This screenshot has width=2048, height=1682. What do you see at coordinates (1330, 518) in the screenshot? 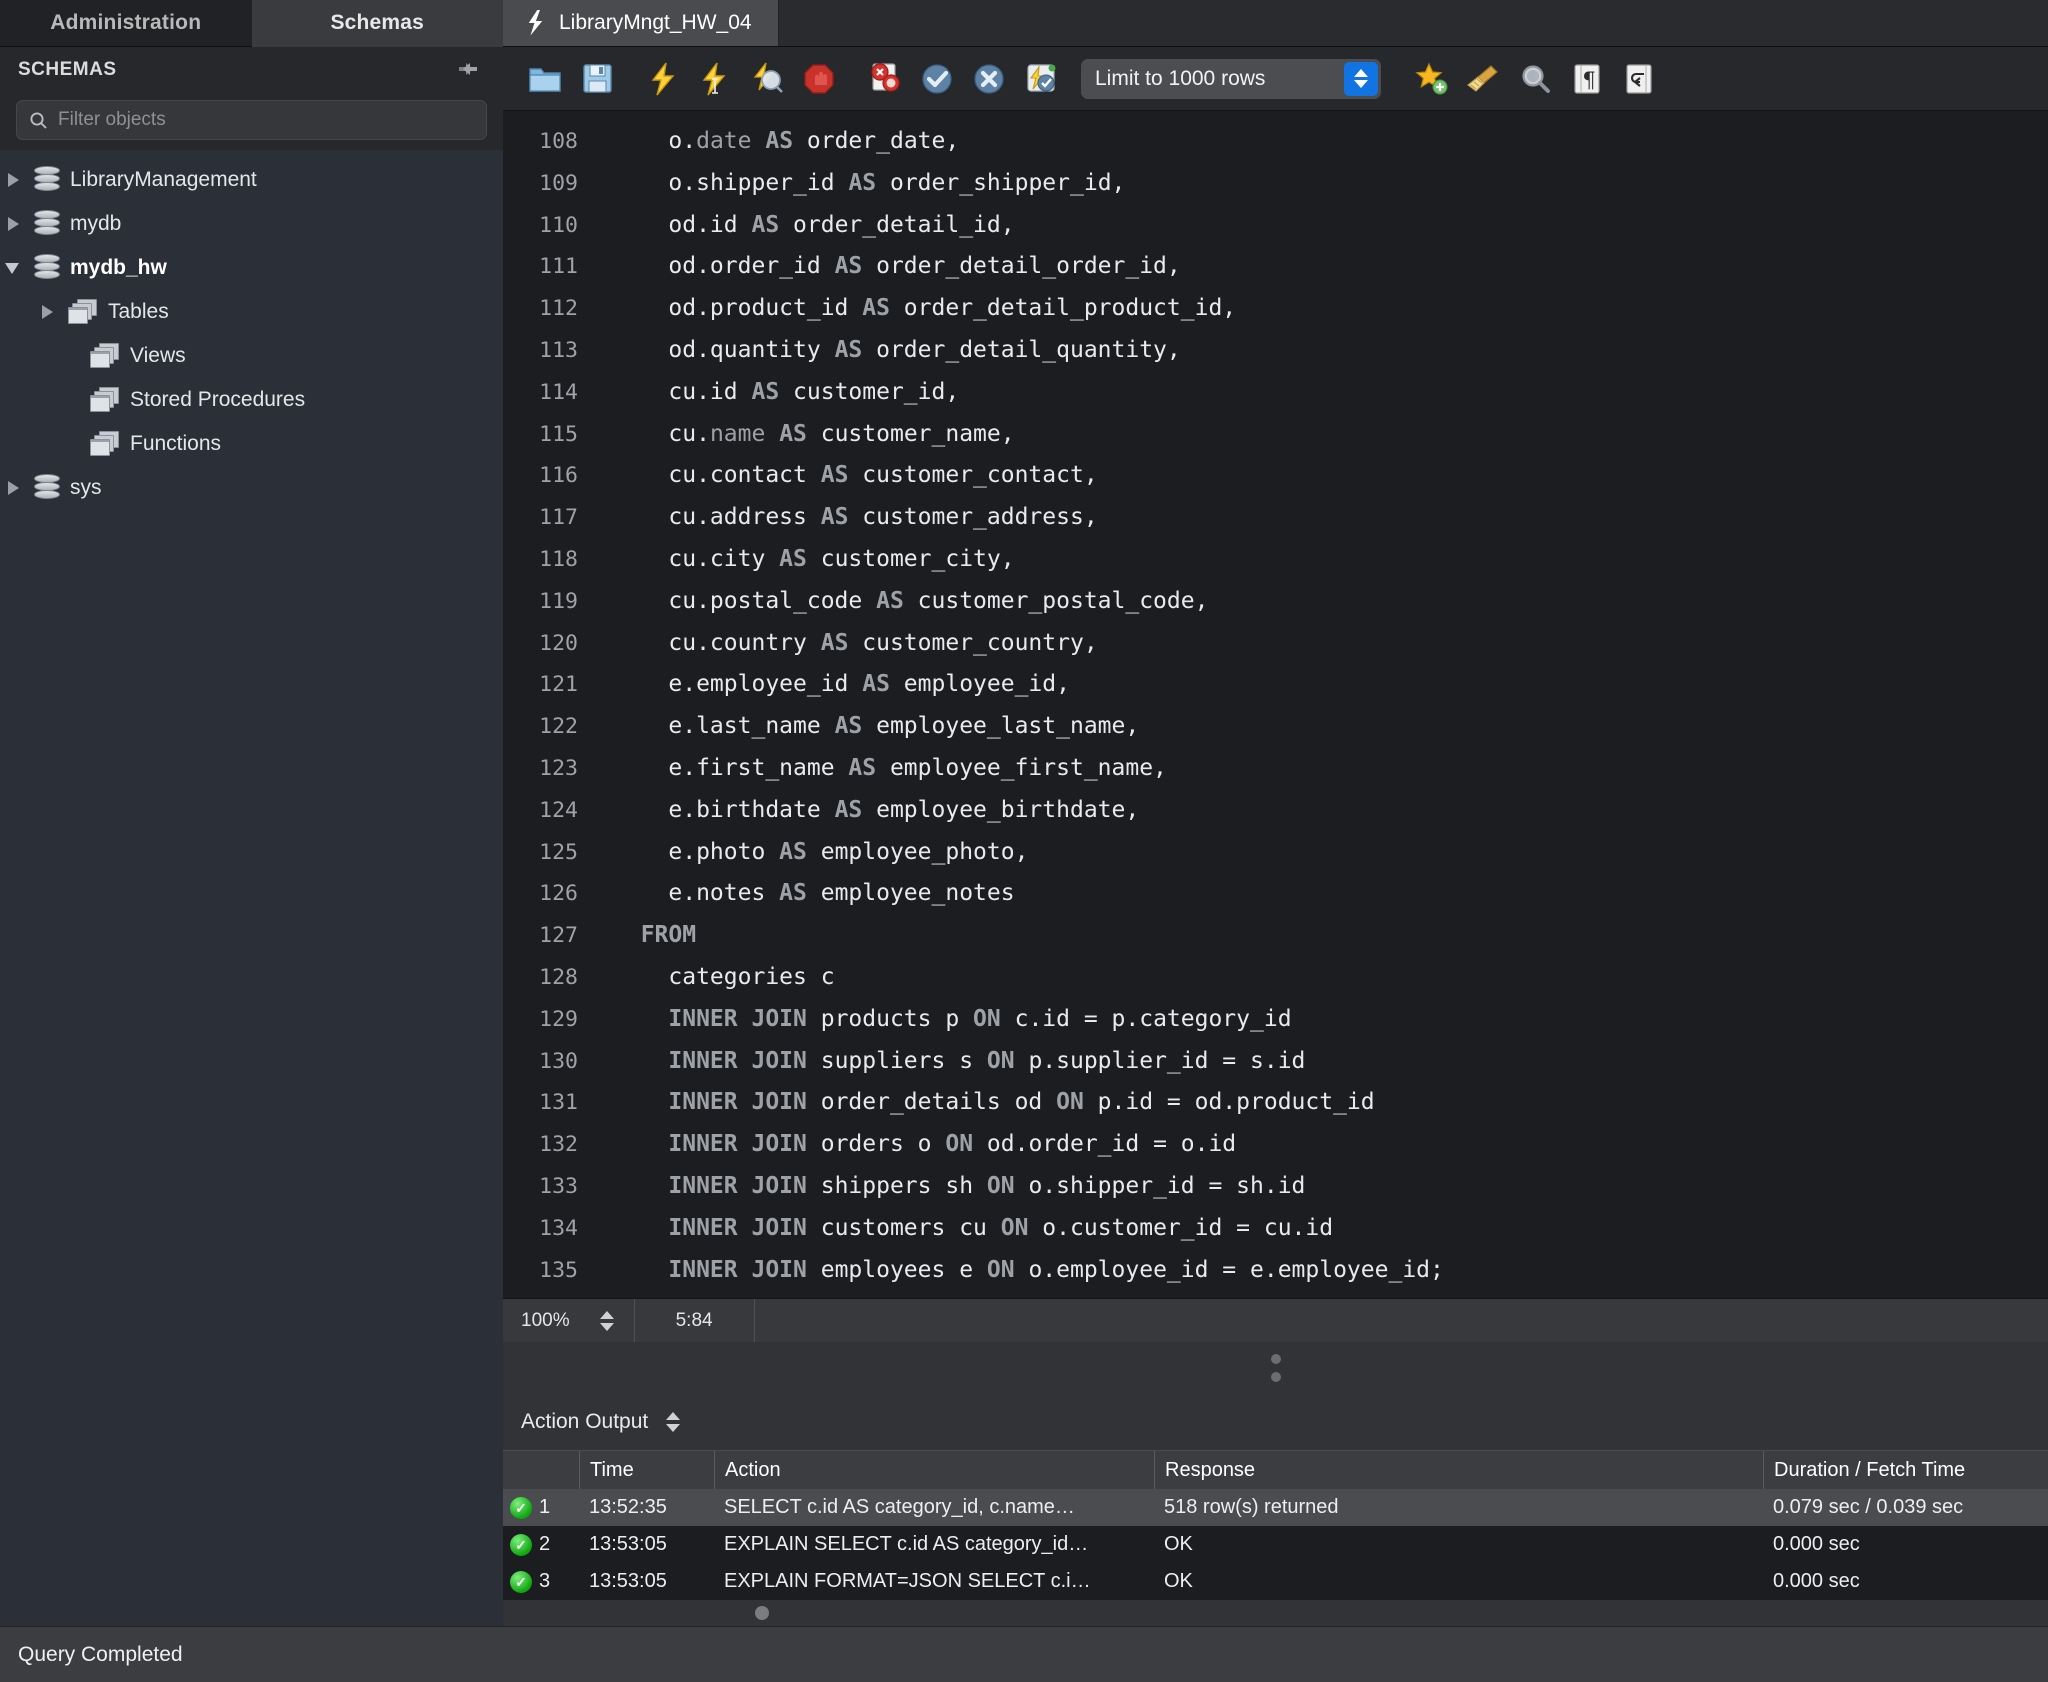
I see `code-line: cu.address AS customer_address,` at bounding box center [1330, 518].